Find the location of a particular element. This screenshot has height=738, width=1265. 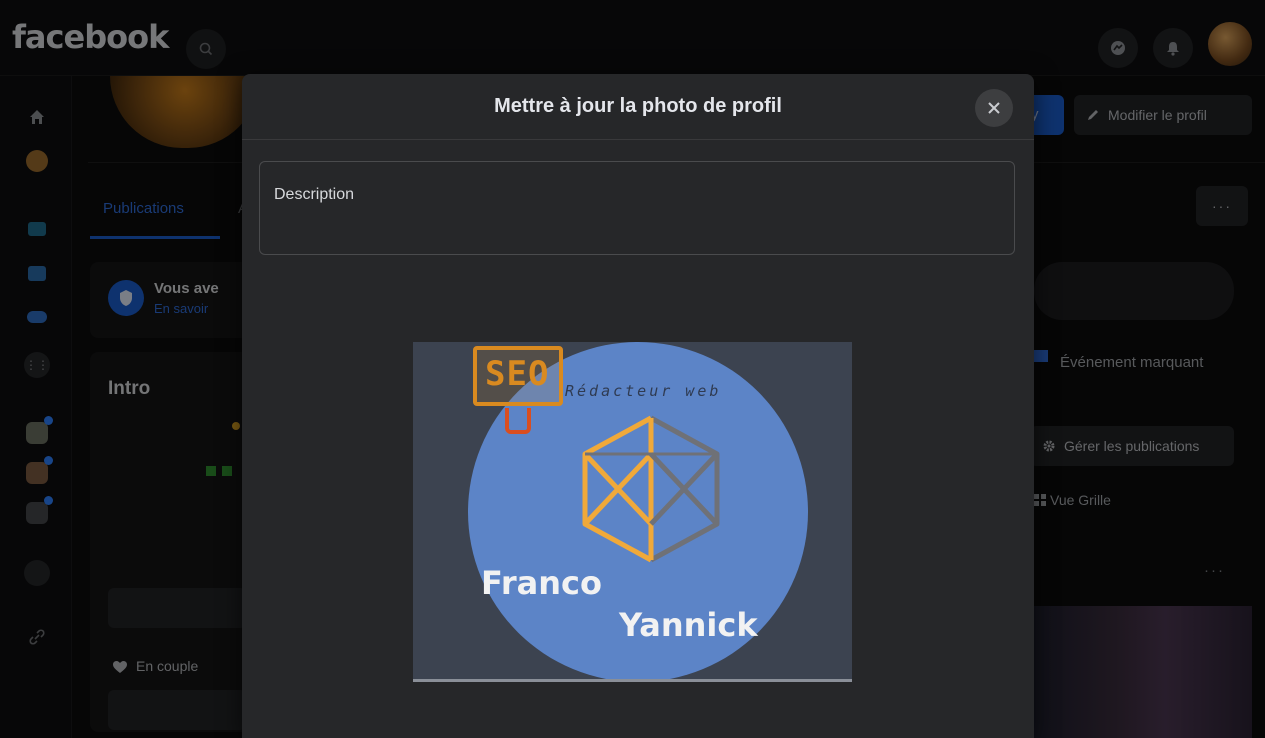

photo-subtitle: Rédacteur web is located at coordinates (643, 391).